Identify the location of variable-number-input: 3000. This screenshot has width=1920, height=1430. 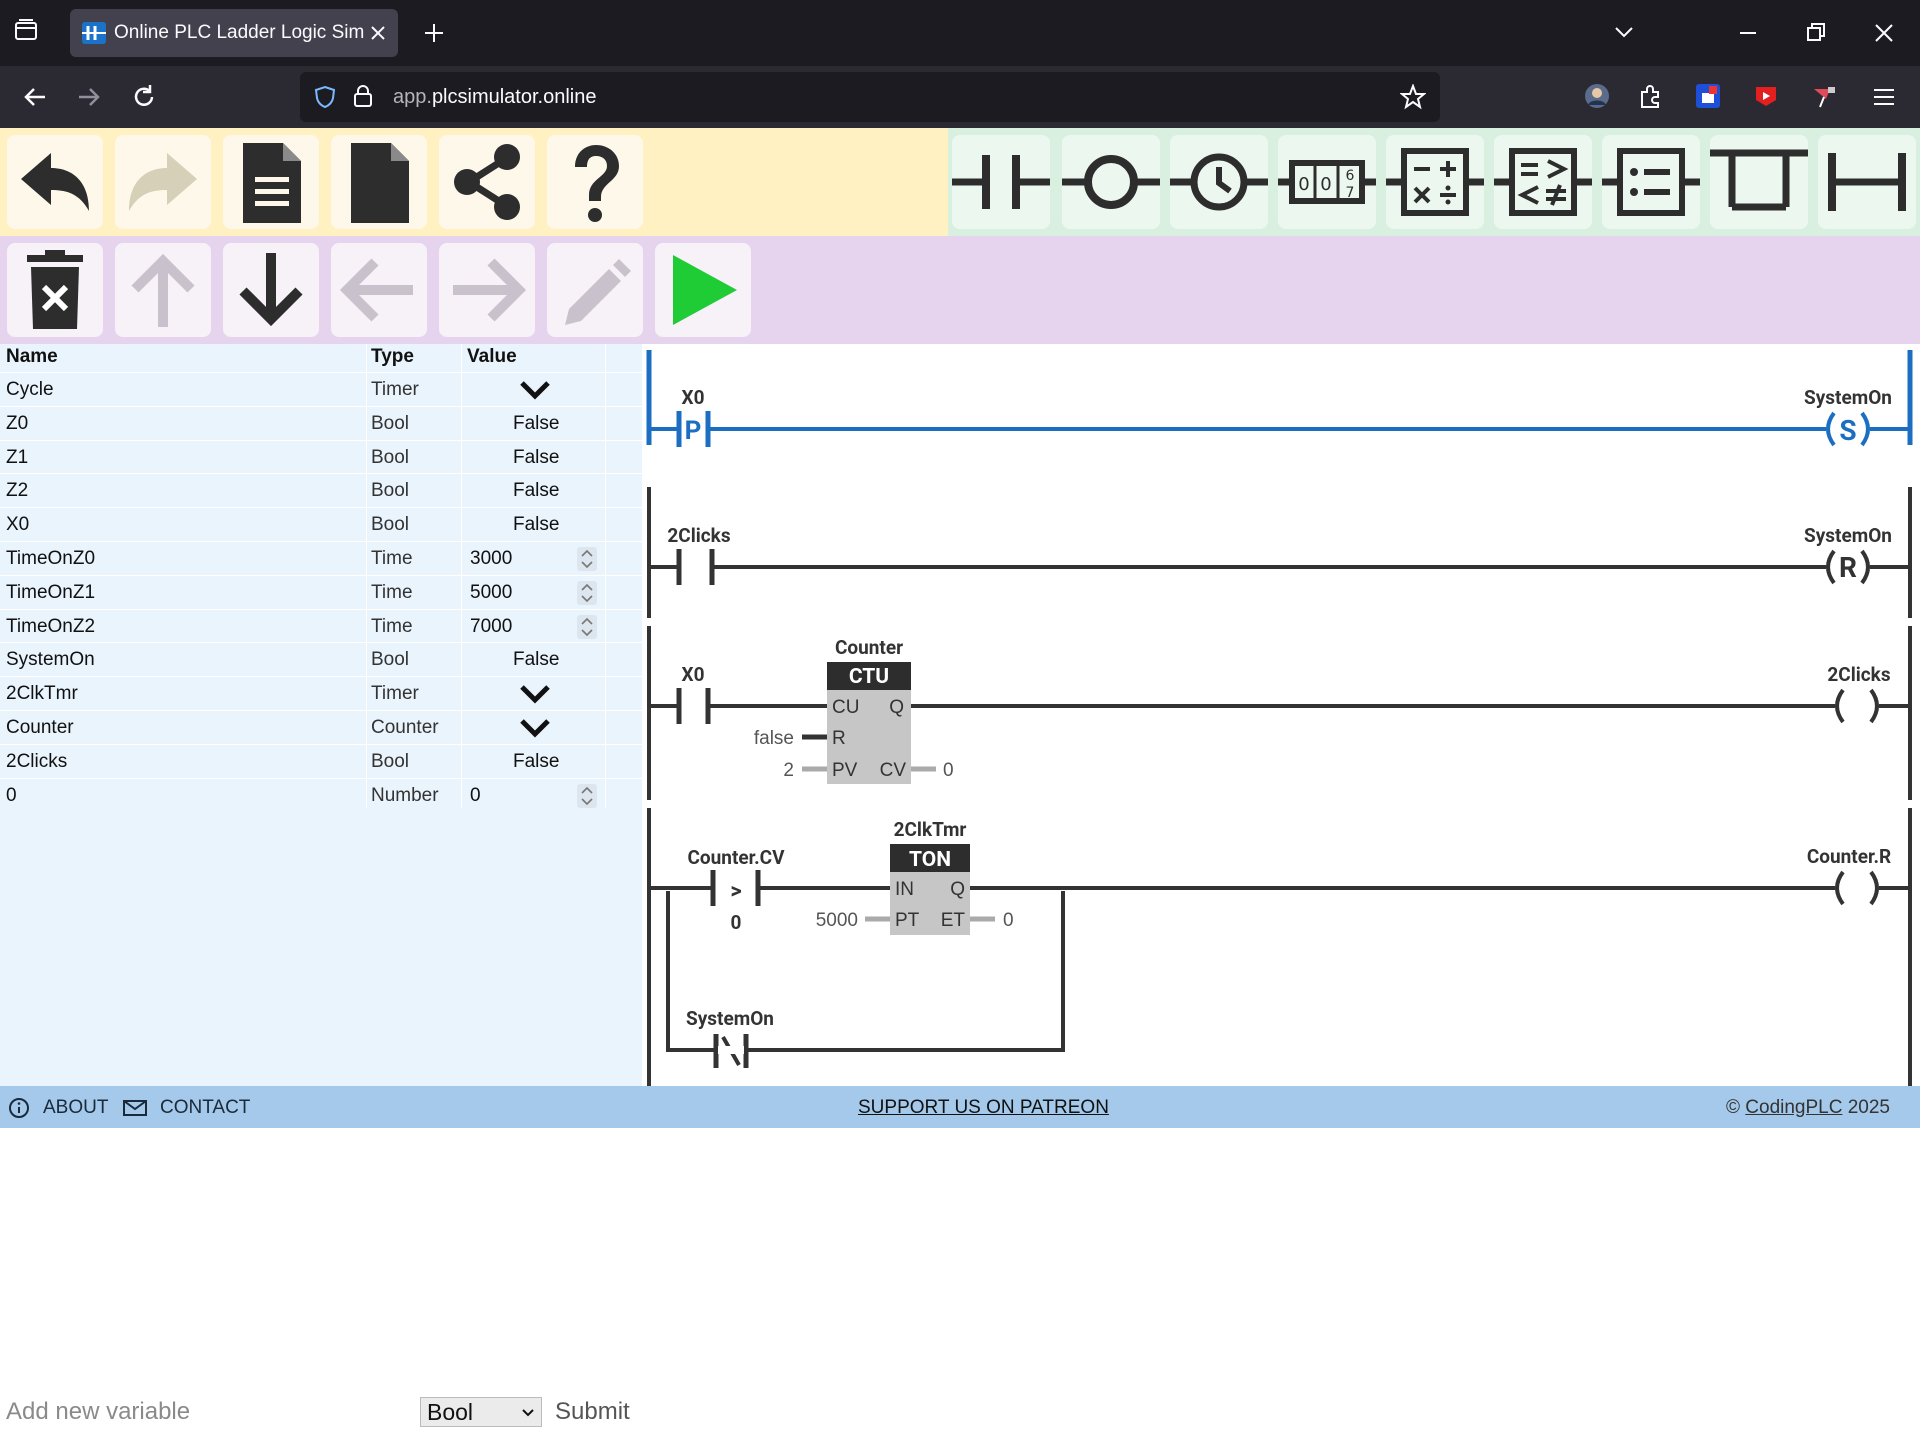
(491, 559).